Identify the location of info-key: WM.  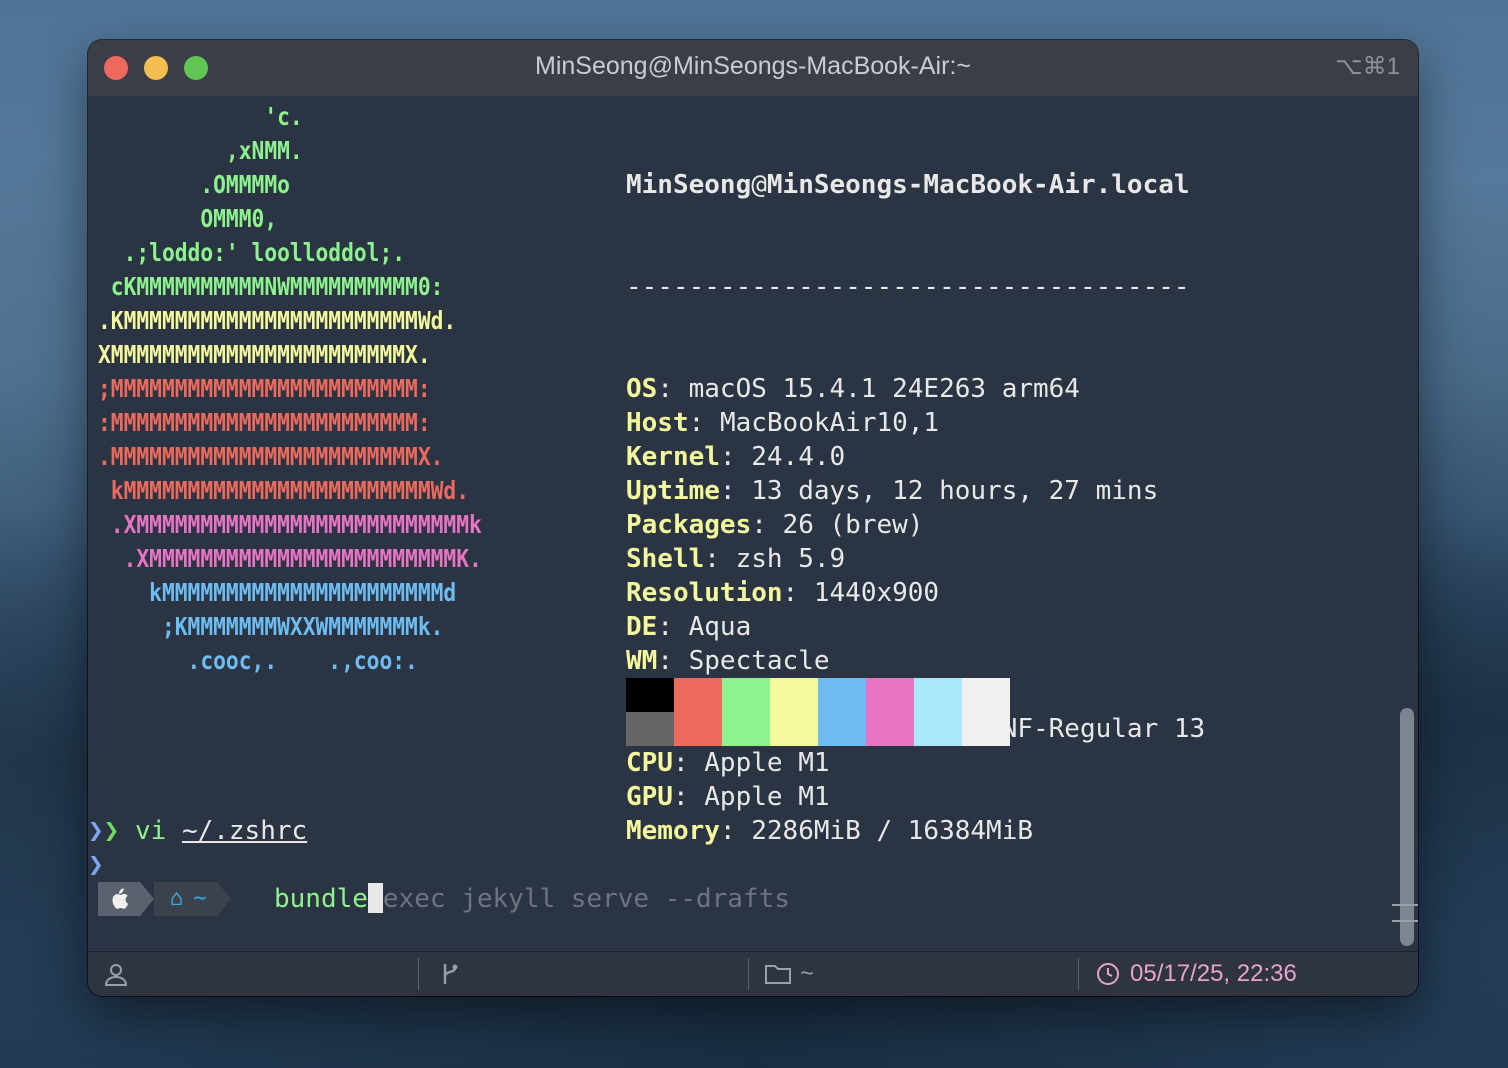
(642, 661).